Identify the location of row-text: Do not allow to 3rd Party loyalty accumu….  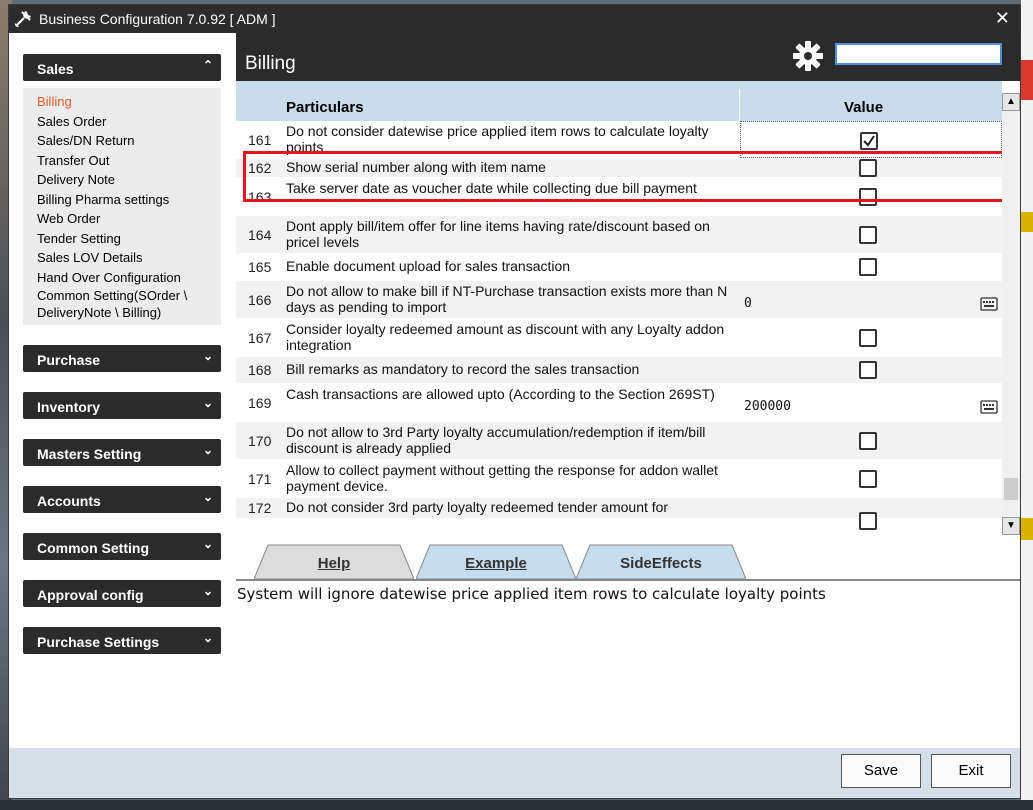
(496, 440).